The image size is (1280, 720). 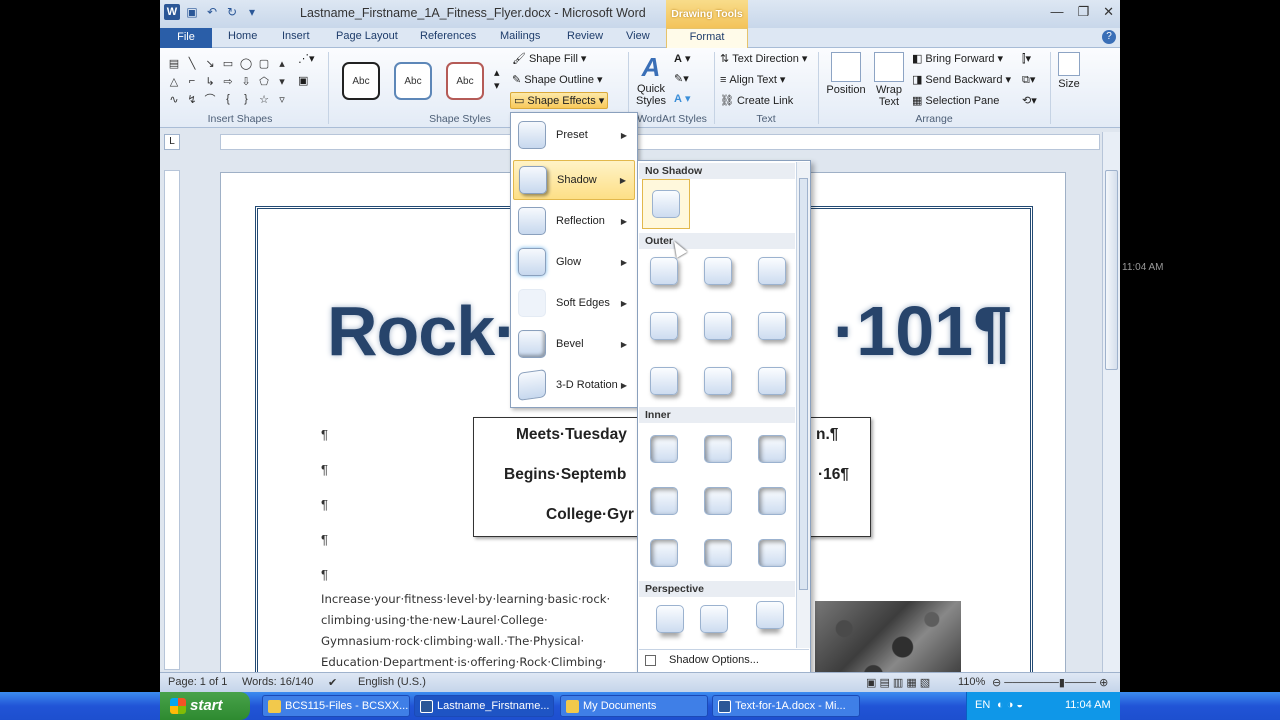 I want to click on arrow-line-icon: ↘, so click(x=210, y=63).